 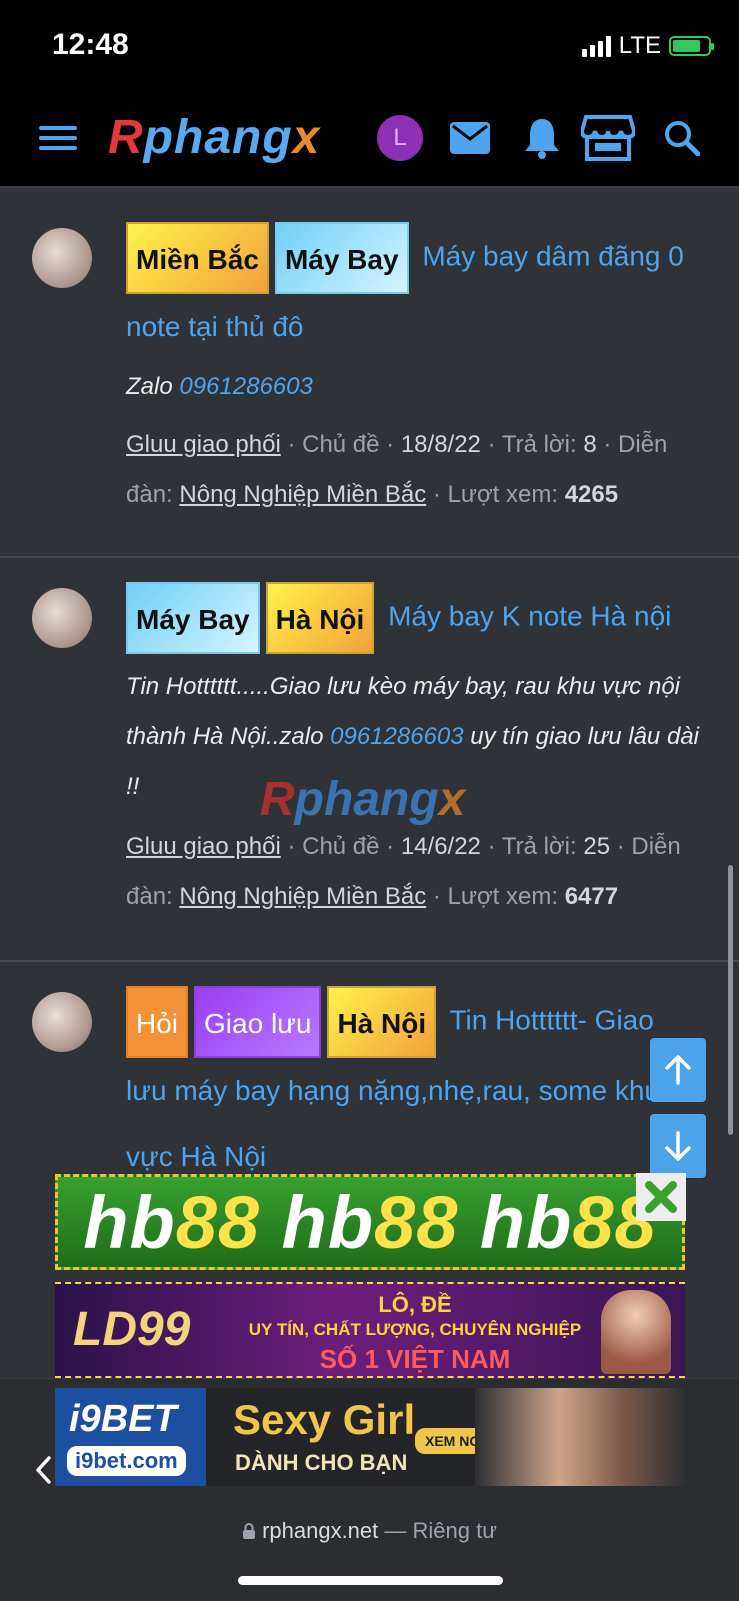 What do you see at coordinates (249, 1531) in the screenshot?
I see `lock-icon` at bounding box center [249, 1531].